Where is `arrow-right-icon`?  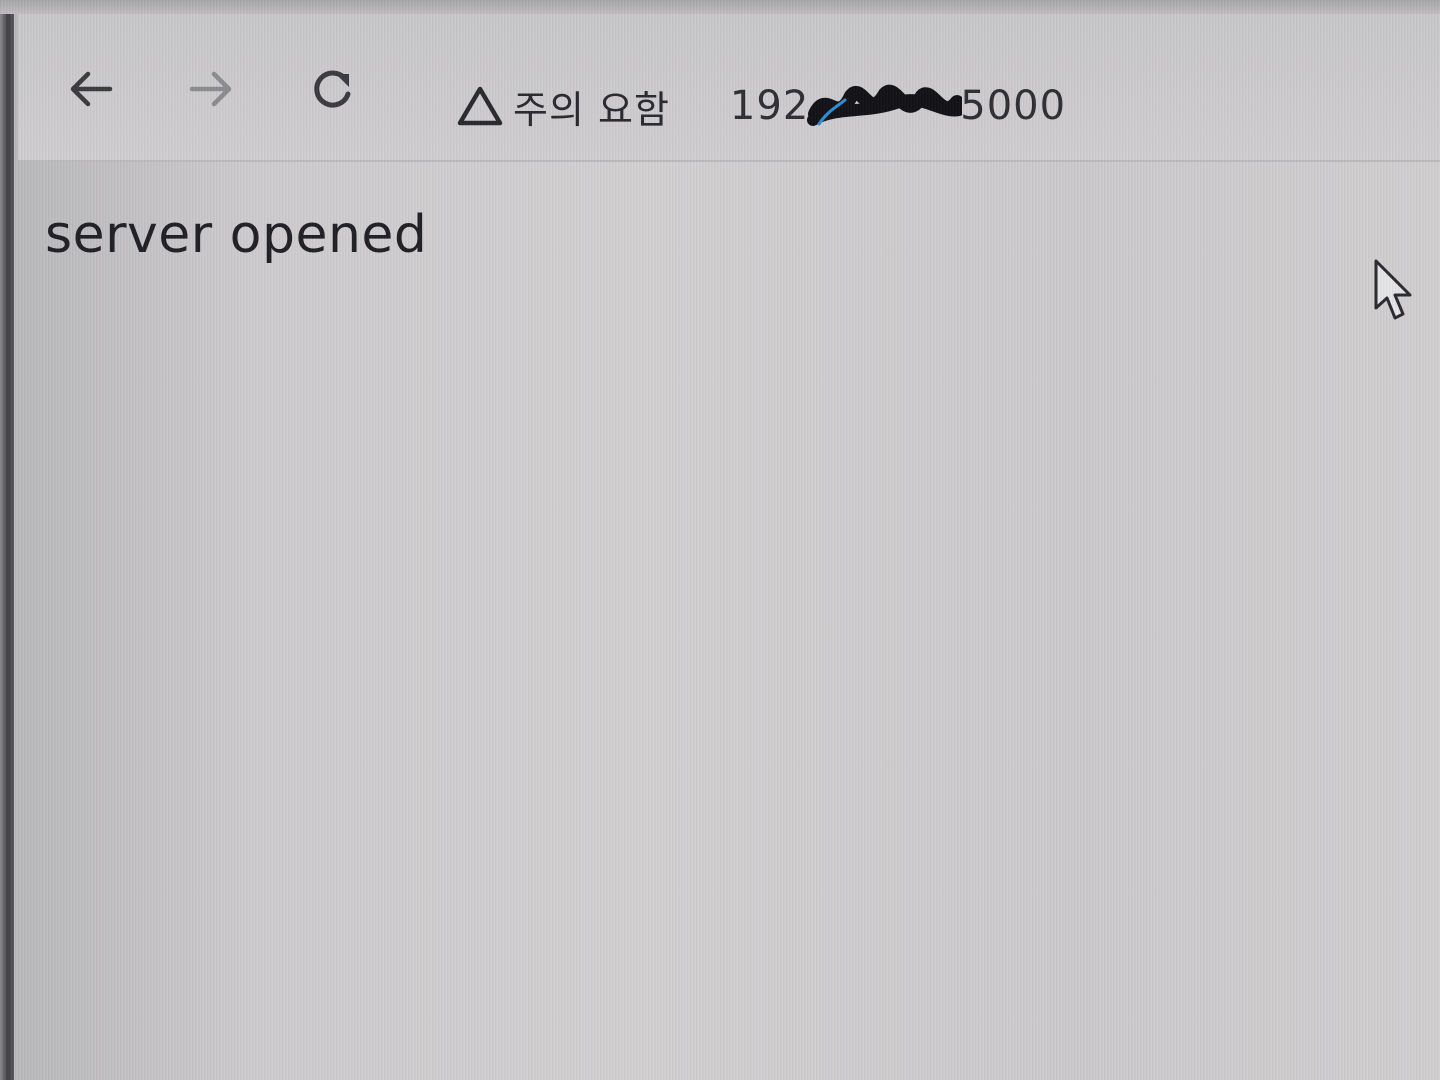
arrow-right-icon is located at coordinates (210, 89).